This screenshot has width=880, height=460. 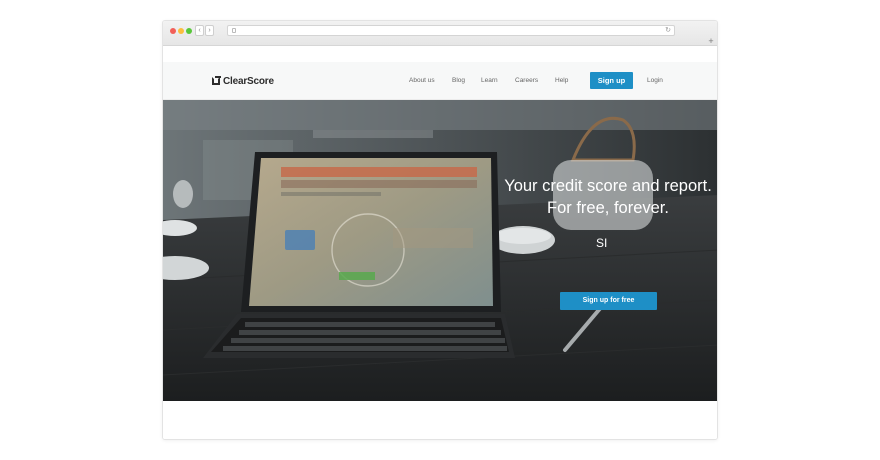 I want to click on close-window-icon, so click(x=173, y=31).